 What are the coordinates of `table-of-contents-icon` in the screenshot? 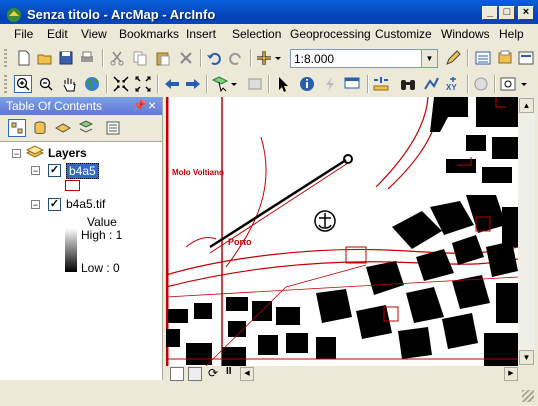 It's located at (483, 58).